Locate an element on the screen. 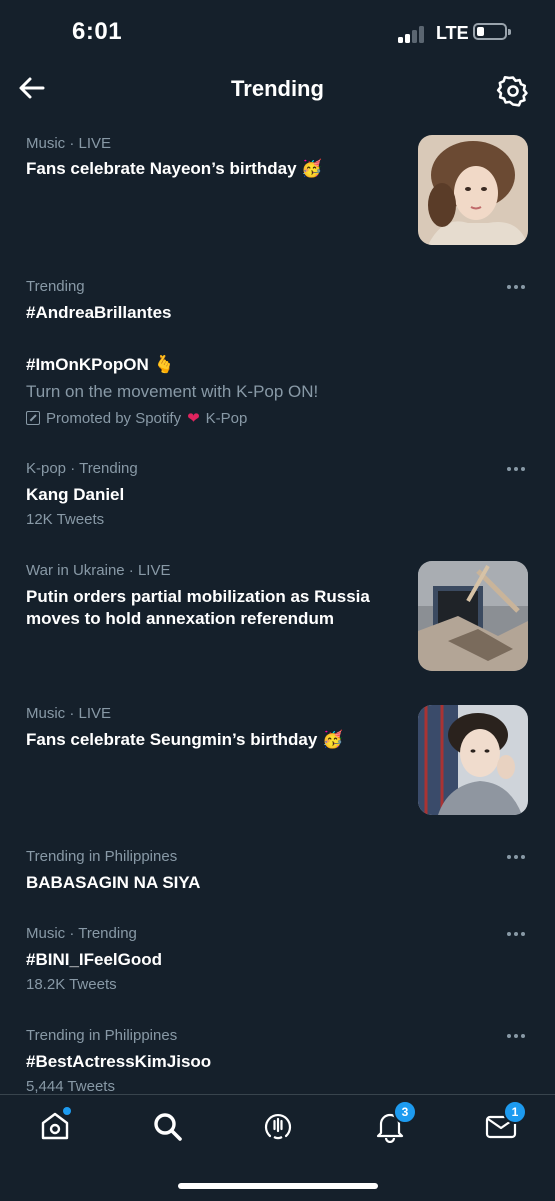 The image size is (555, 1201). trend-title: Kang Daniel is located at coordinates (75, 494).